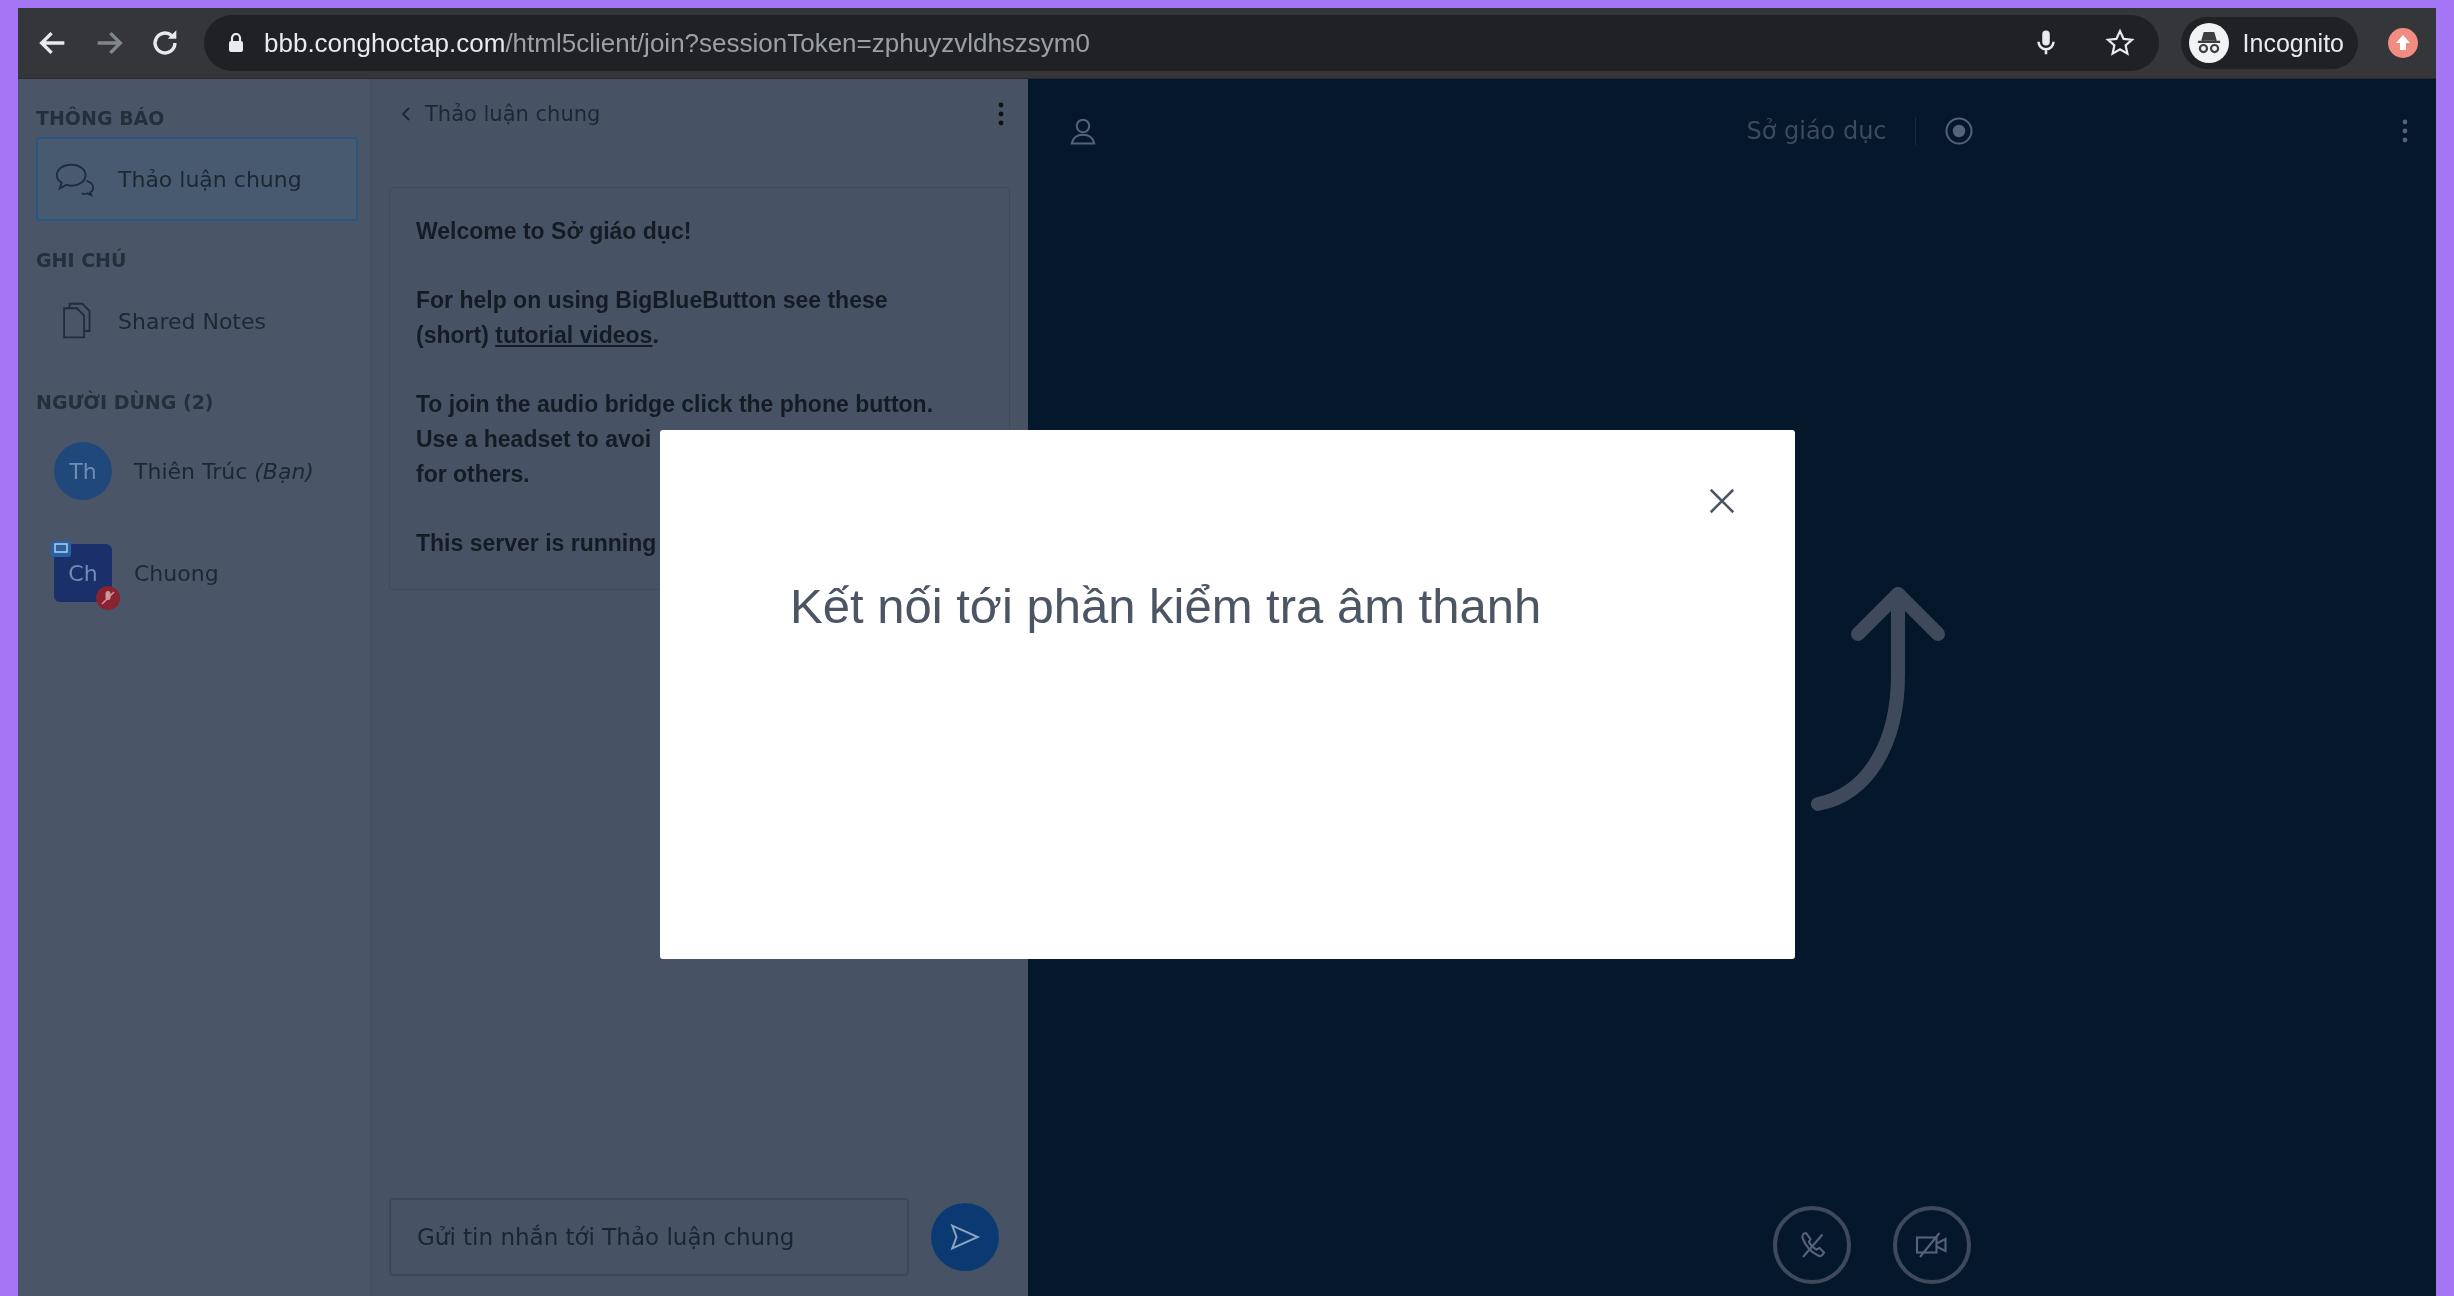  I want to click on sidebar-item: Thảo luận chung, so click(197, 179).